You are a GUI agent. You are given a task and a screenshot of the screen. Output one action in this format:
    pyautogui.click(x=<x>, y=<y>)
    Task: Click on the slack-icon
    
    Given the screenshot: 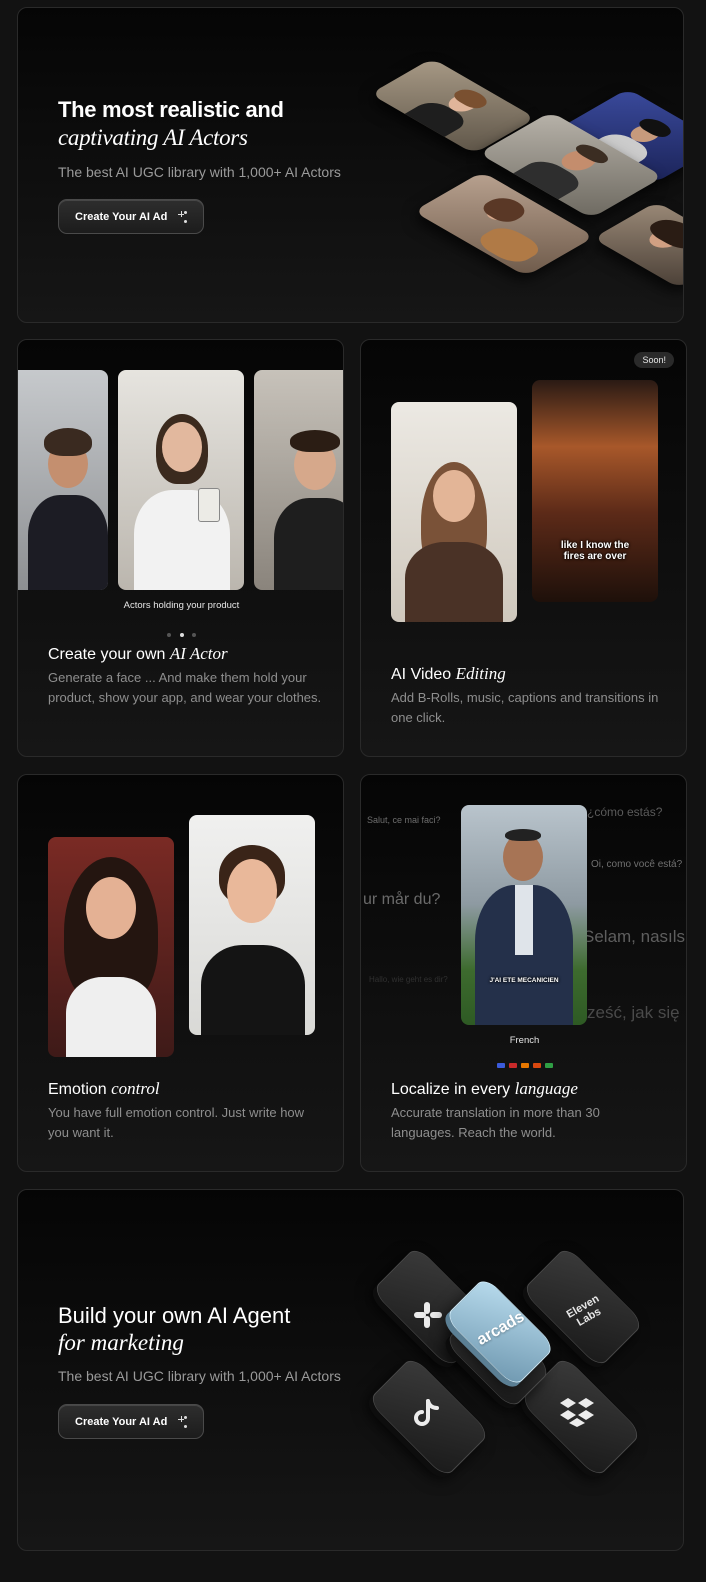 What is the action you would take?
    pyautogui.click(x=428, y=1315)
    